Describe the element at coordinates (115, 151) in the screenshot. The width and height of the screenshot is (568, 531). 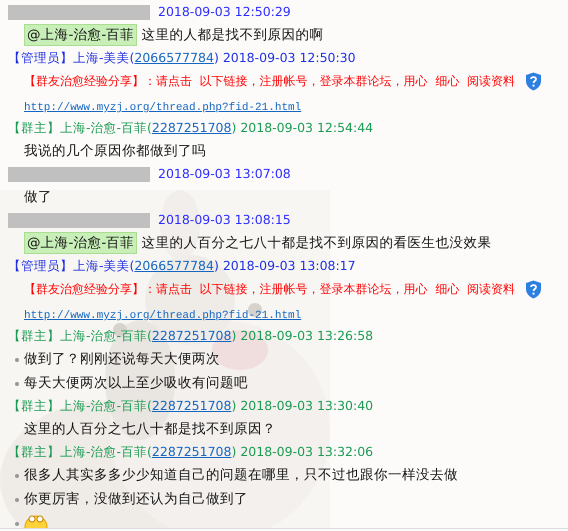
I see `message-text: 我说的几个原因你都做到了吗` at that location.